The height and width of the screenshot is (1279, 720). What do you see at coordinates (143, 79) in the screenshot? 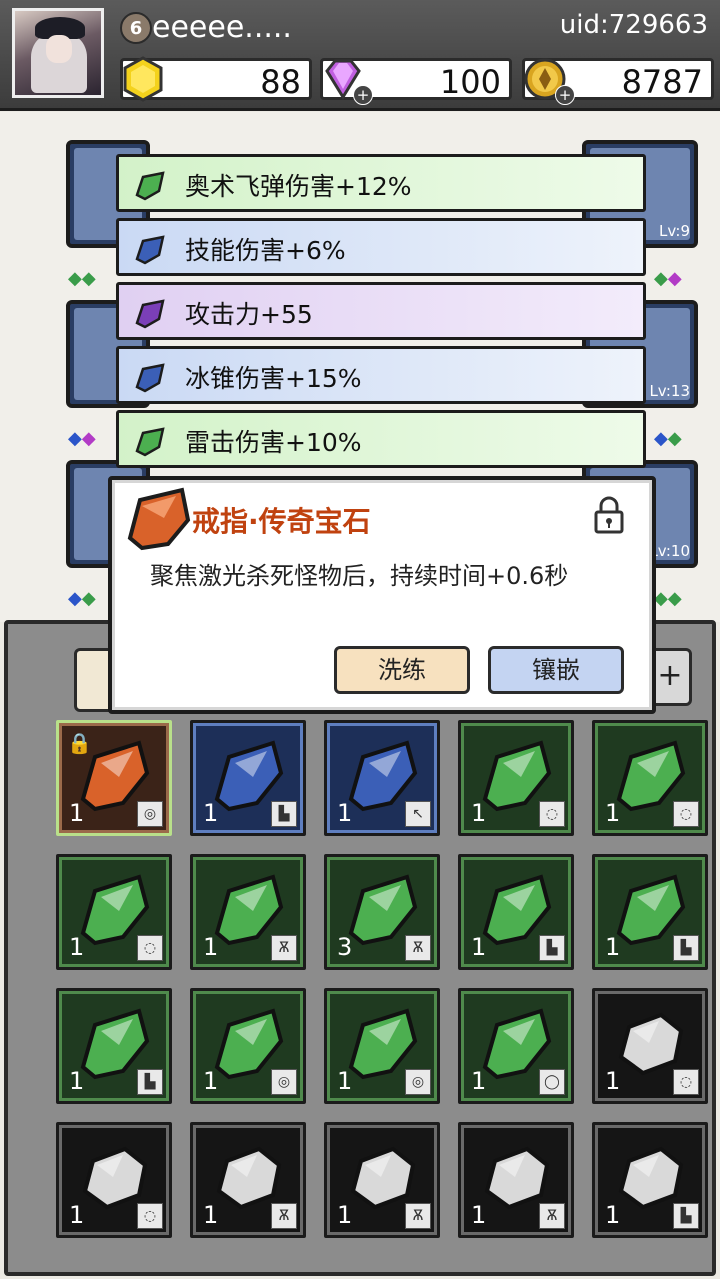
I see `gold-hexagon-icon` at bounding box center [143, 79].